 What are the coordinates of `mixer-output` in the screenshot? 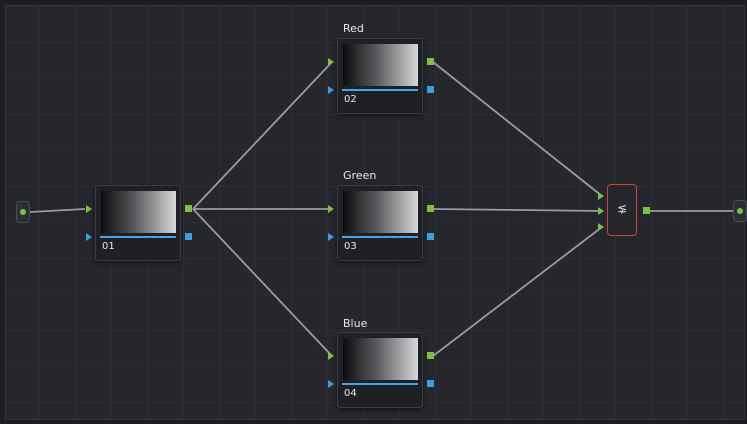 It's located at (646, 210).